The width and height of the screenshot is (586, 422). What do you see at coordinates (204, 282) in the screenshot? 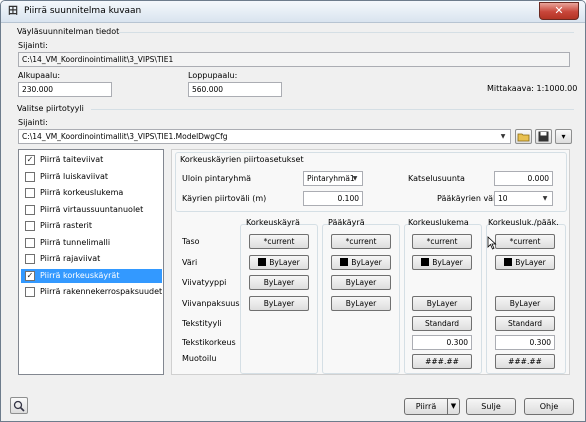
I see `row-label-linetype: Viivatyyppi` at bounding box center [204, 282].